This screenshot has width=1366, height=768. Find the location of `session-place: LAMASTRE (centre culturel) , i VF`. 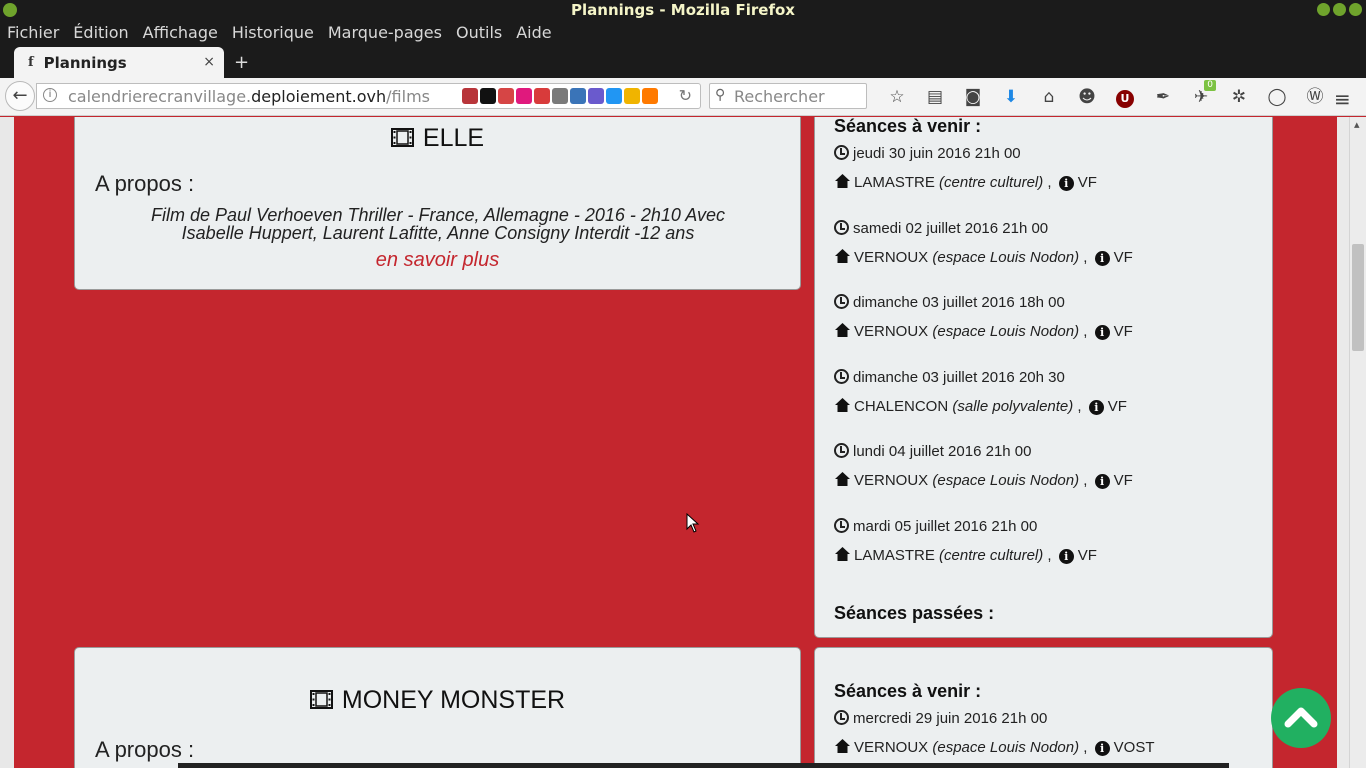

session-place: LAMASTRE (centre culturel) , i VF is located at coordinates (965, 182).